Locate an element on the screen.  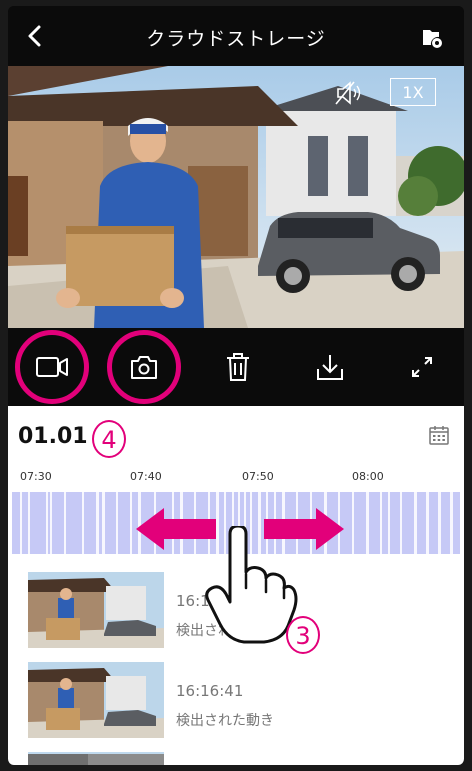
calendar-icon is located at coordinates (439, 435).